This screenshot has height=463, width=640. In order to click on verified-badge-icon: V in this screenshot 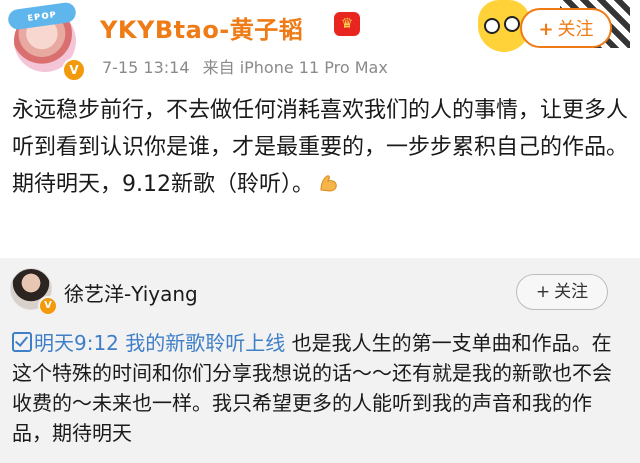, I will do `click(74, 70)`.